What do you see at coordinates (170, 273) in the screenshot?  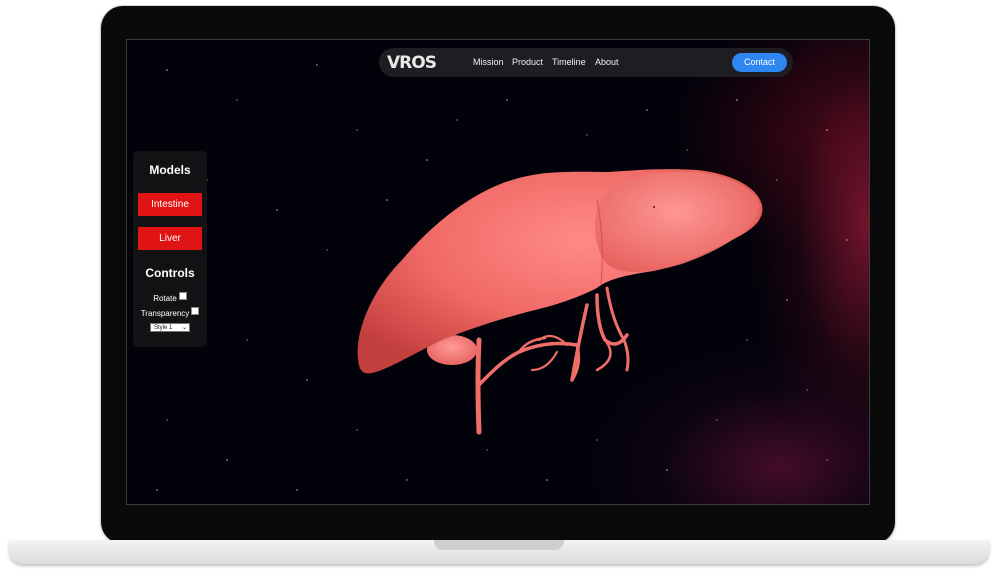 I see `controls-heading: Controls` at bounding box center [170, 273].